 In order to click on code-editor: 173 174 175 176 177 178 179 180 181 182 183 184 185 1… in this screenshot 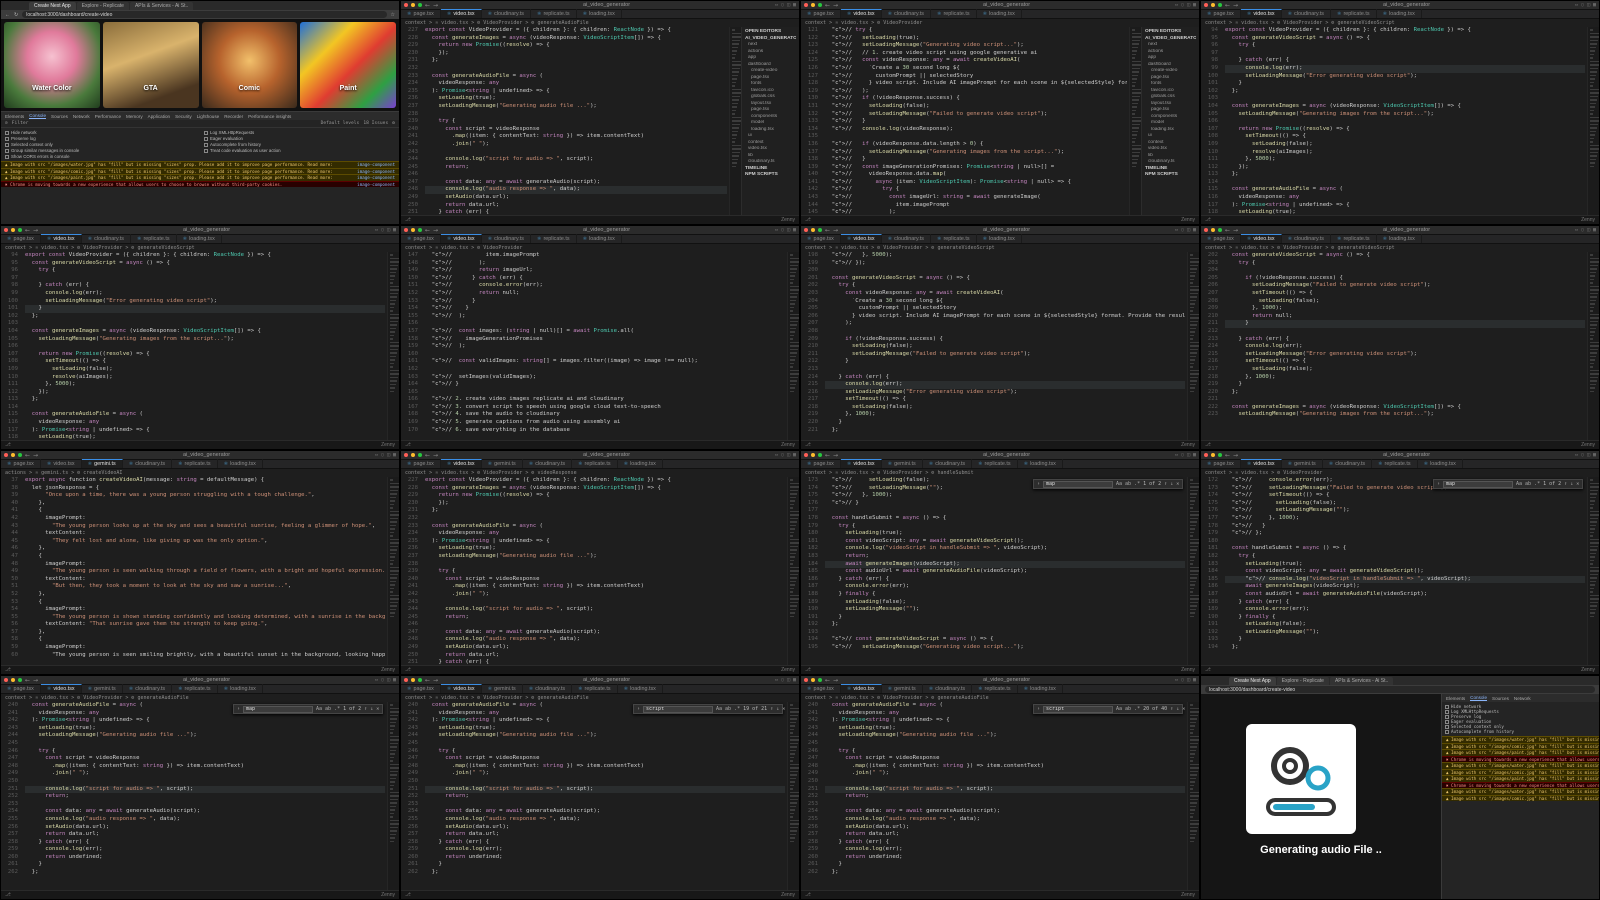, I will do `click(1000, 571)`.